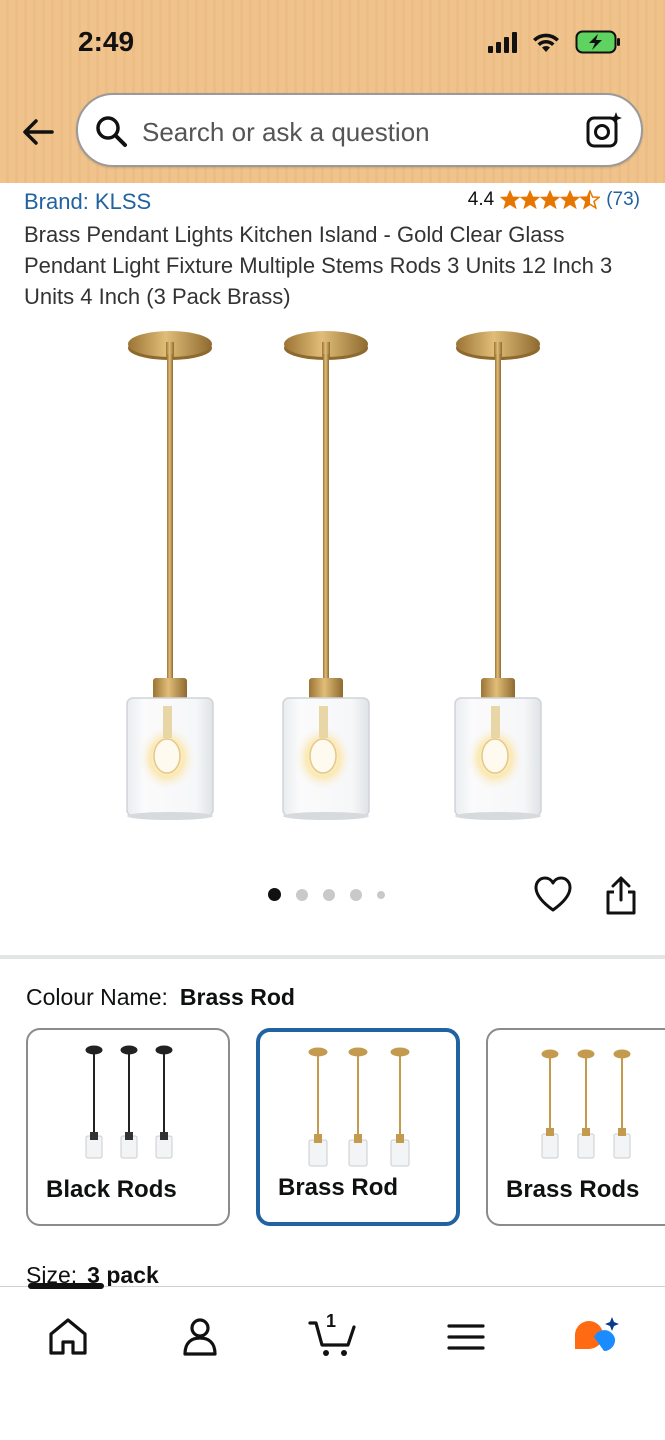  I want to click on status-time: 2:49, so click(106, 41).